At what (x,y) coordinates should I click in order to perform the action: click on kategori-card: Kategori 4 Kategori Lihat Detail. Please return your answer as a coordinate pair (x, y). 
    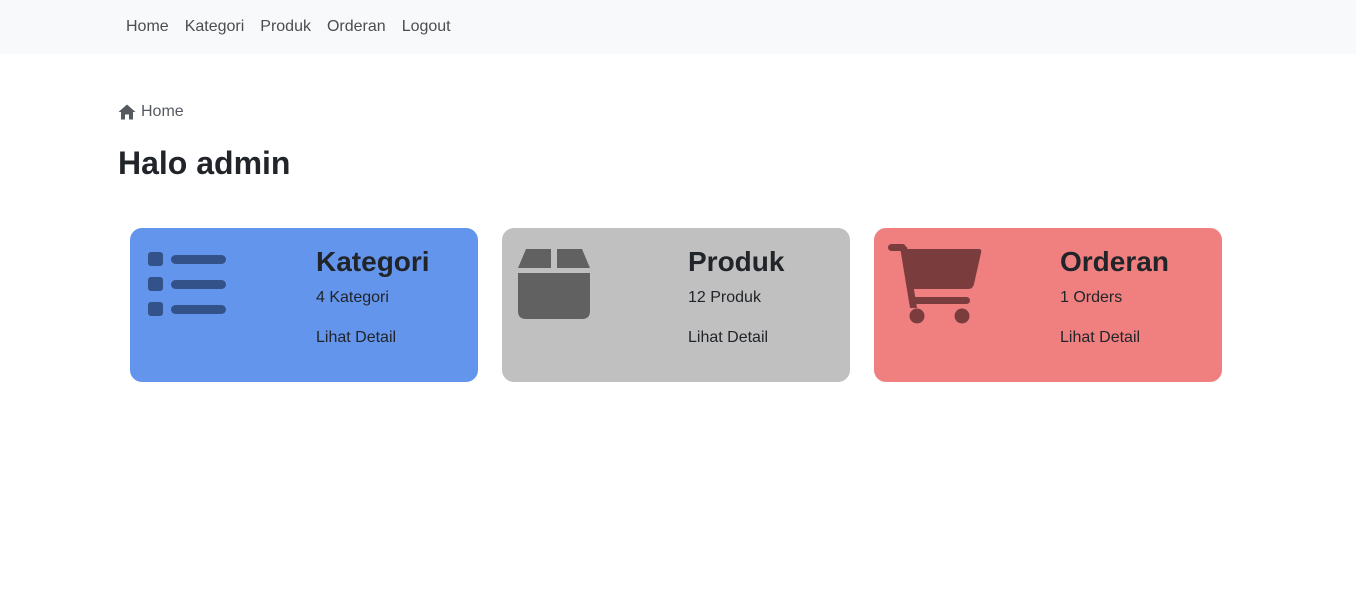
    Looking at the image, I should click on (304, 305).